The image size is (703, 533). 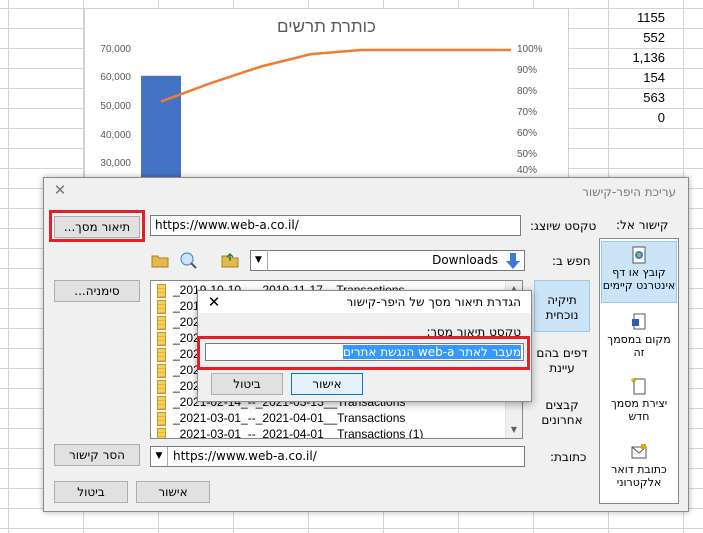 I want to click on remove-link-button: הסר קישור, so click(x=97, y=455).